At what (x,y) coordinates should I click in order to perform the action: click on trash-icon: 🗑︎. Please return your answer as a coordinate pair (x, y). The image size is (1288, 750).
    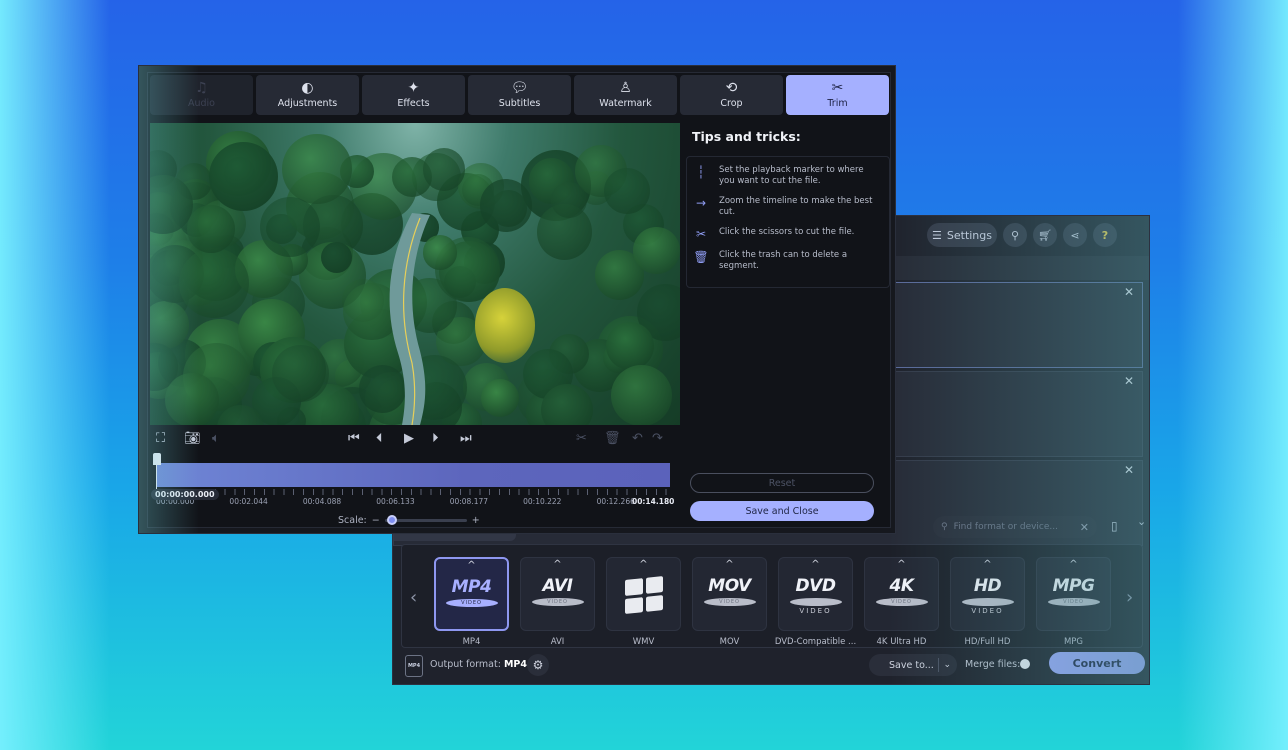
    Looking at the image, I should click on (612, 439).